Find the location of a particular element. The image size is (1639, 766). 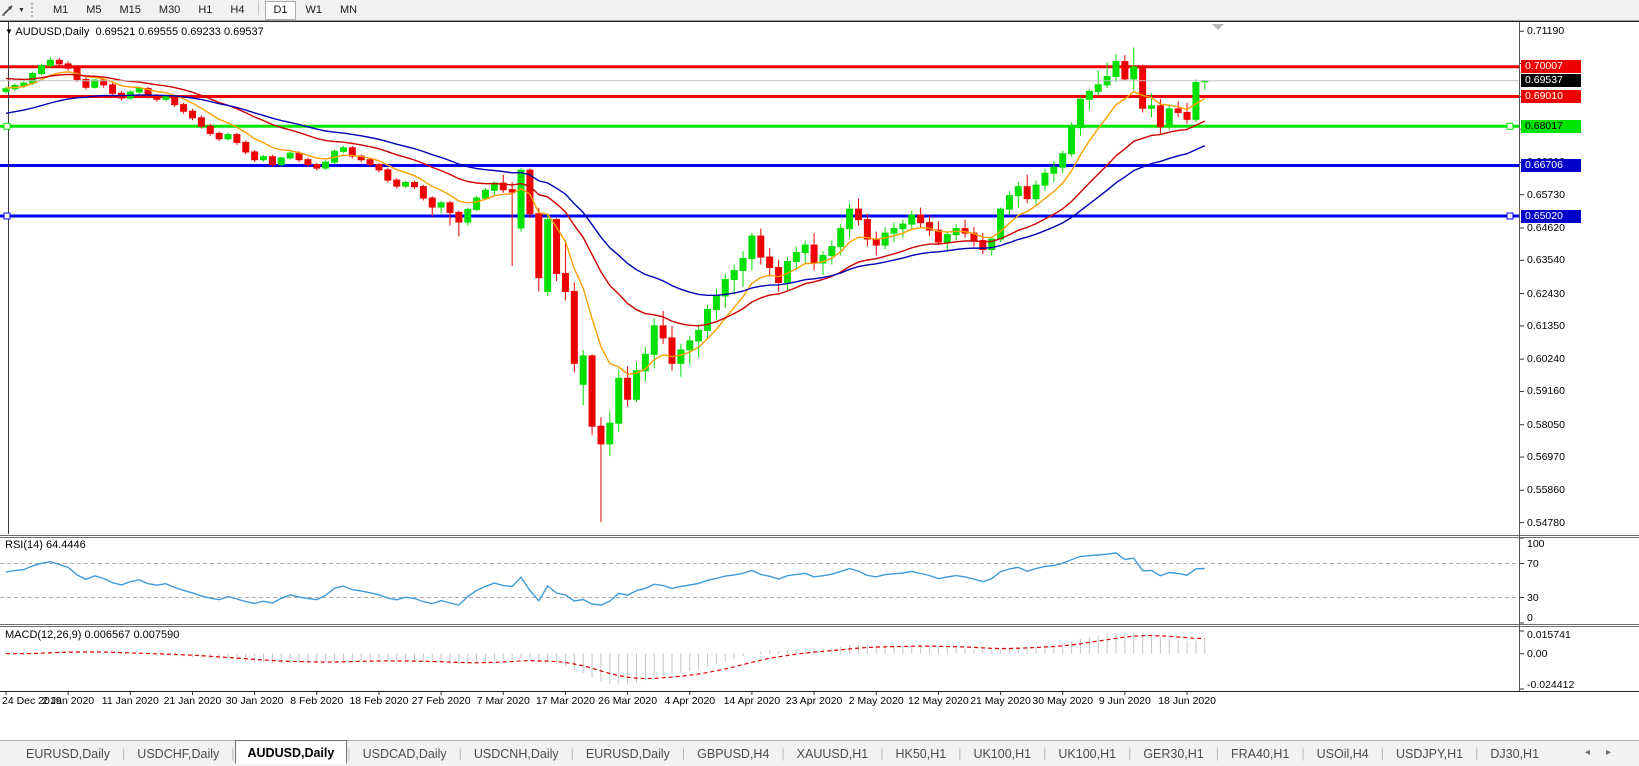

price-tick-label: 0.55860 is located at coordinates (1546, 490).